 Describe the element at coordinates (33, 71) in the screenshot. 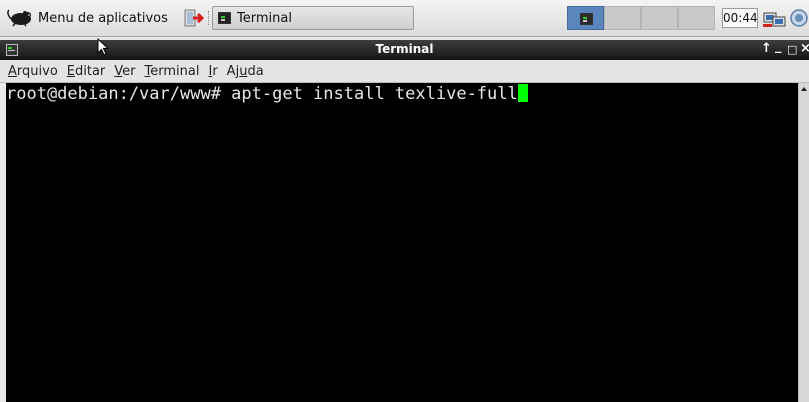

I see `menu-arquivo: Arquivo` at that location.